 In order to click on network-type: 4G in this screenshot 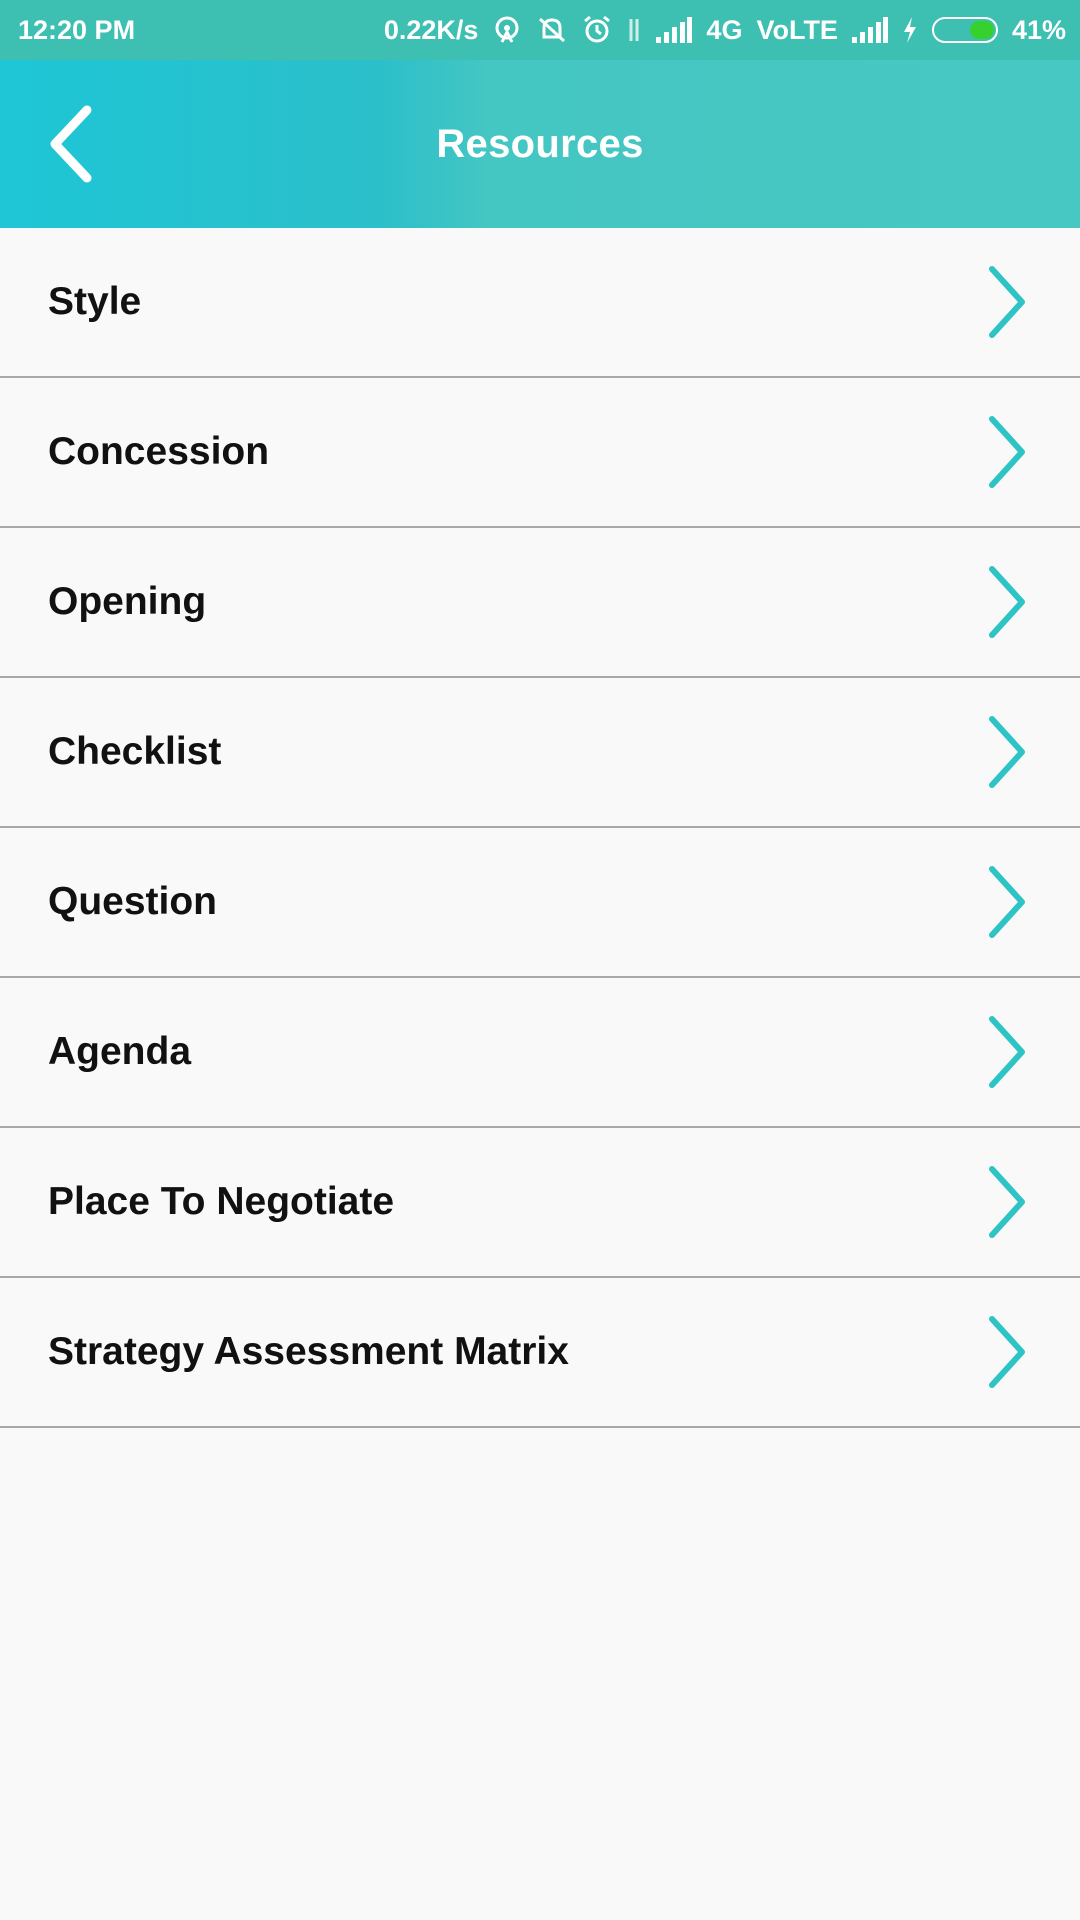, I will do `click(724, 29)`.